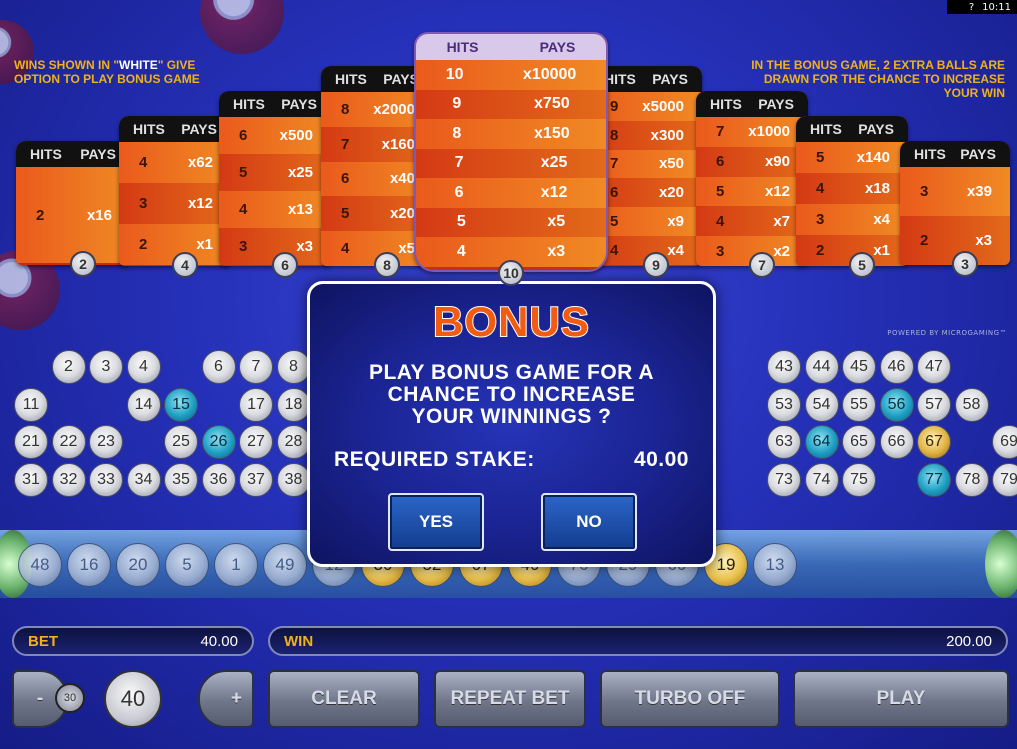 This screenshot has width=1017, height=749. I want to click on board-ball-63: 63, so click(784, 442).